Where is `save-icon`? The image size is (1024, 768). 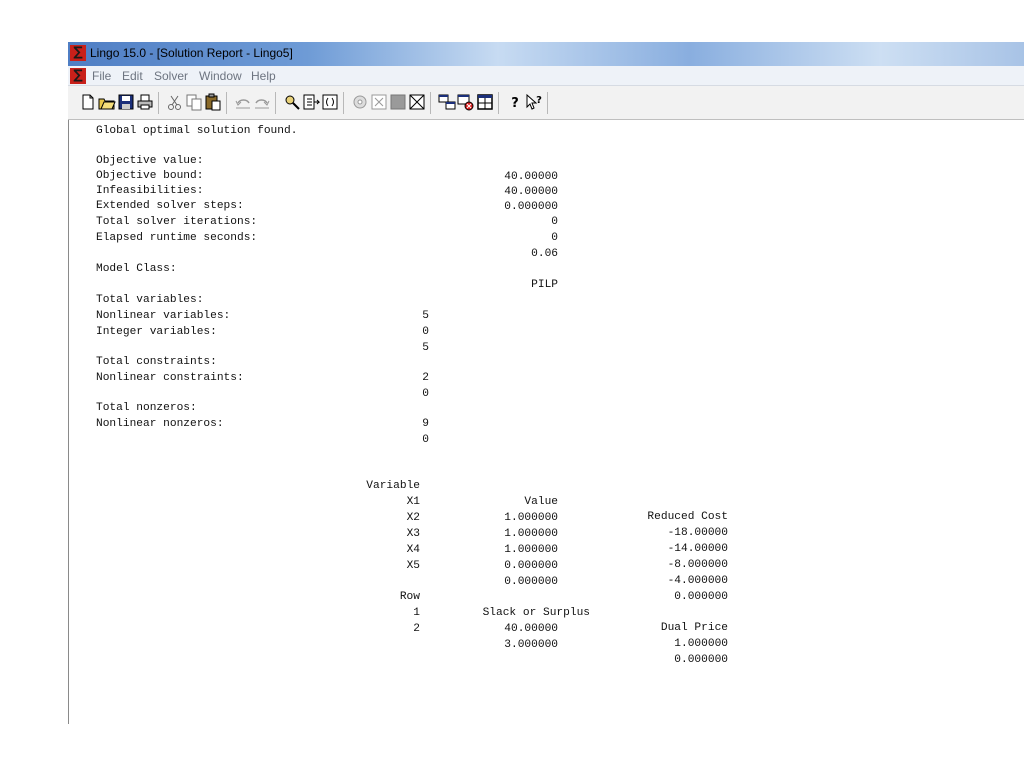
save-icon is located at coordinates (126, 102).